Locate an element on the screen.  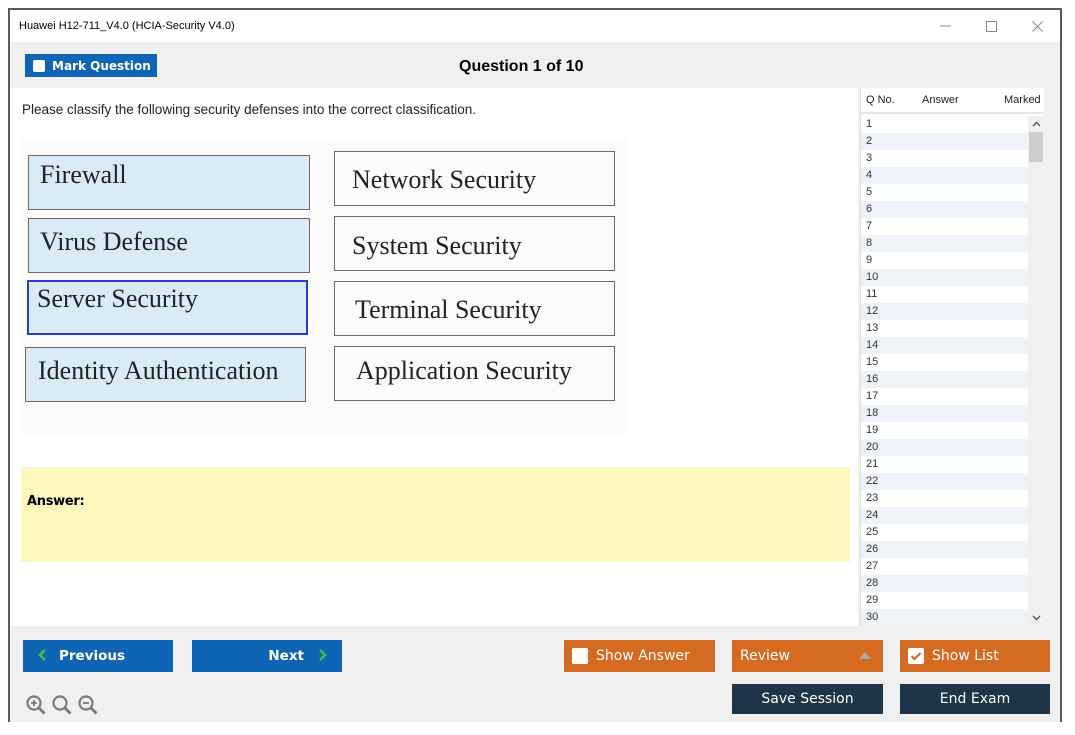
question-list-row: 20 is located at coordinates (945, 447).